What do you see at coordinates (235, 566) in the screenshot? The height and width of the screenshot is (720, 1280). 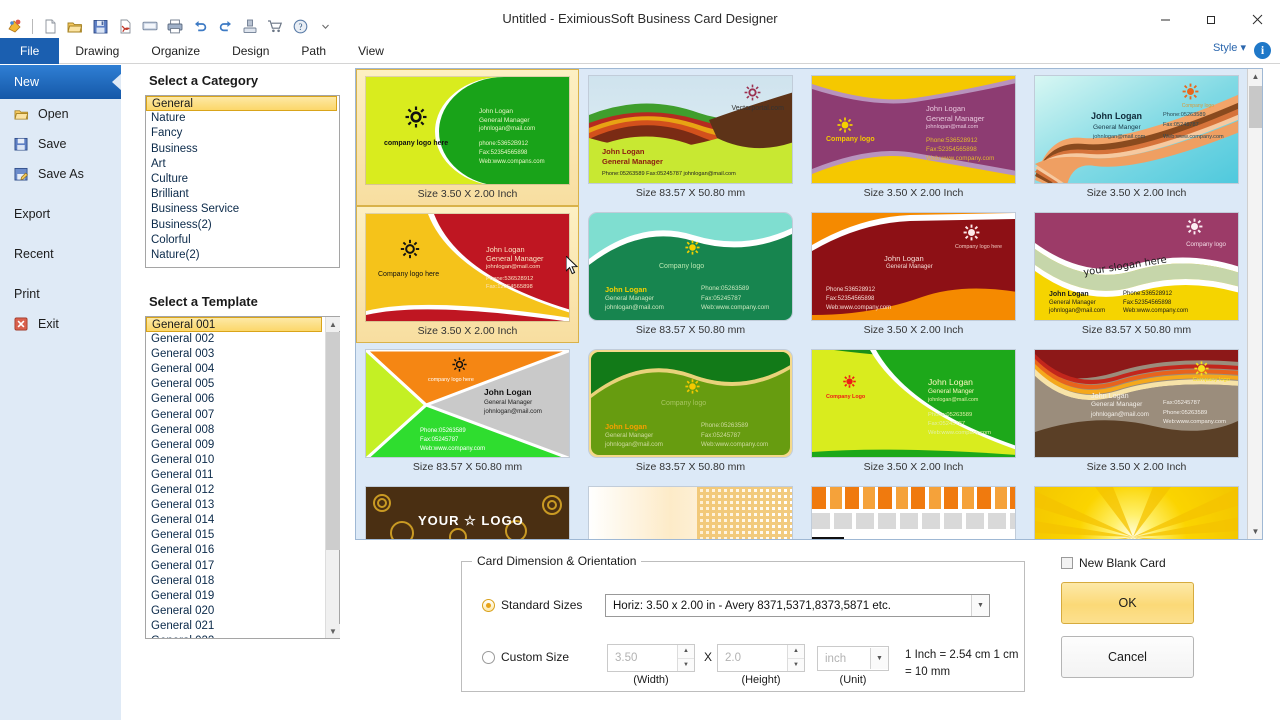 I see `template-list-item: General 017` at bounding box center [235, 566].